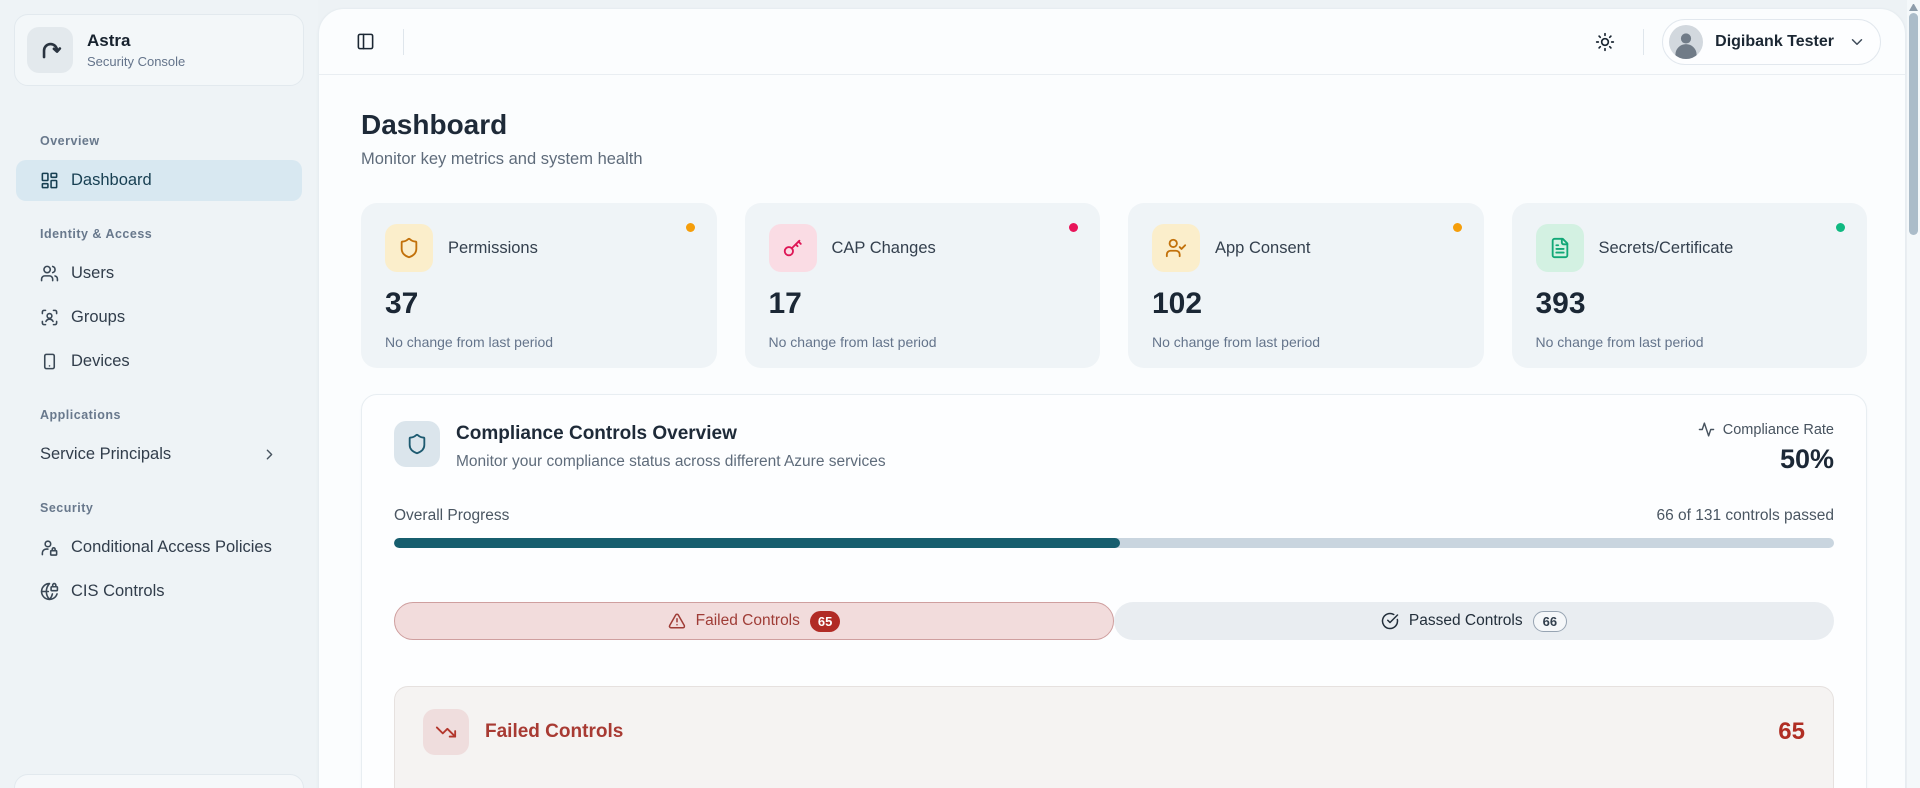  I want to click on tab-passed-controls: Passed Controls 66, so click(1474, 621).